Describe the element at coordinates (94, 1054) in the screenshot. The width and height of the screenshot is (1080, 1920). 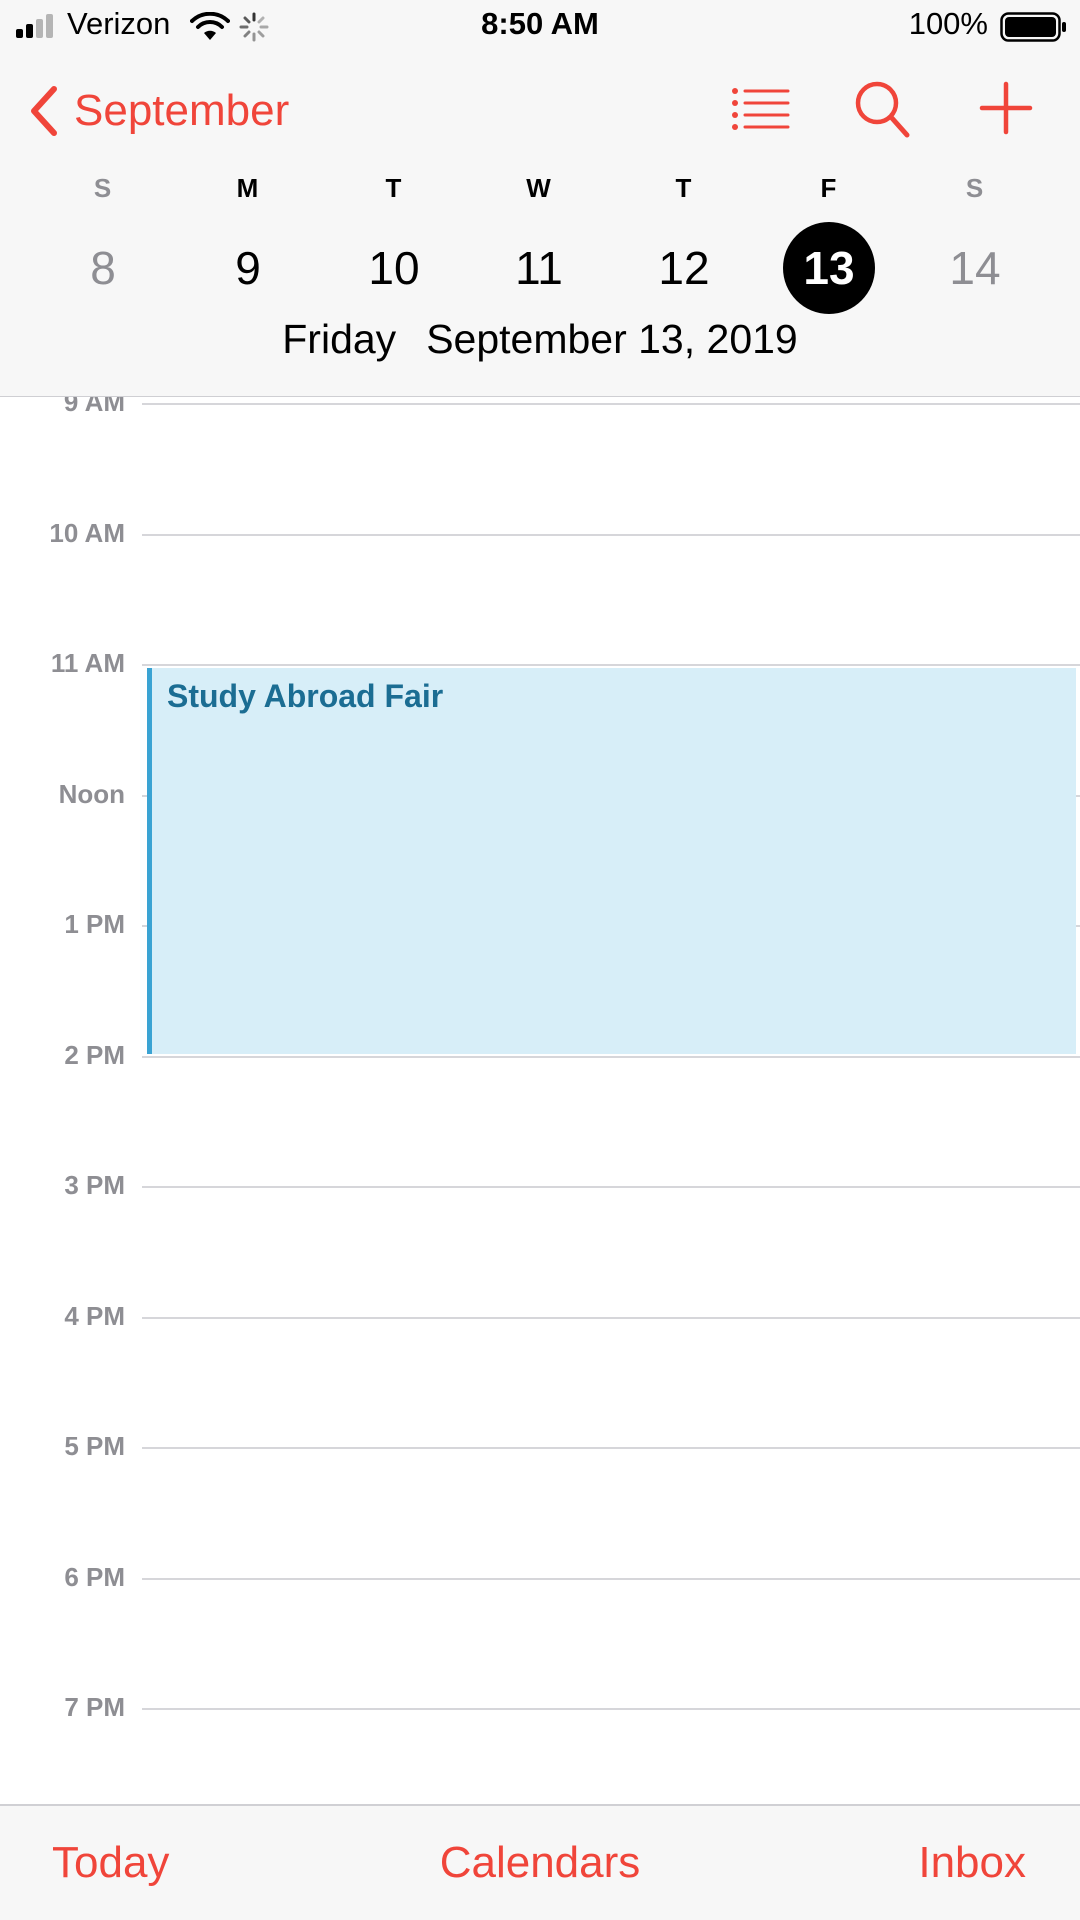
I see `hour-label: 2 PM` at that location.